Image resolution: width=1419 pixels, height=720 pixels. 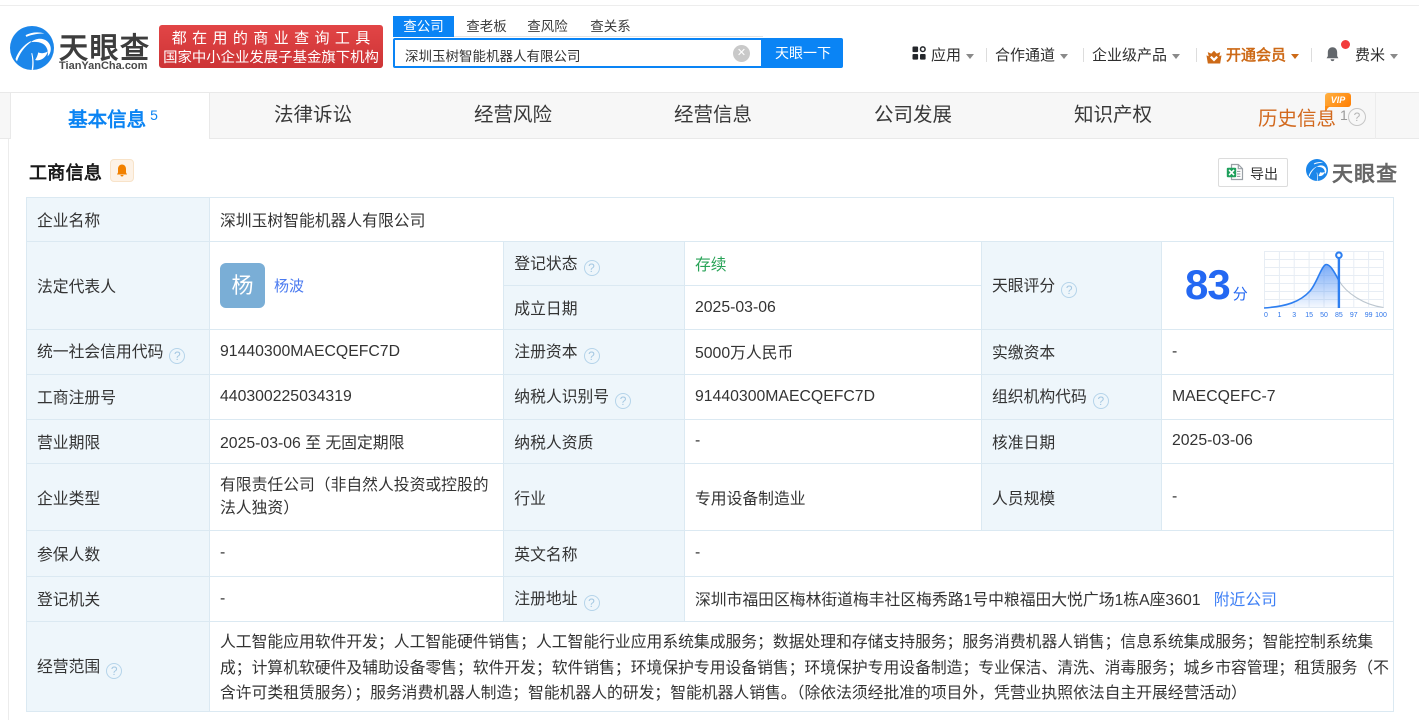 I want to click on svg-text: 15, so click(x=1309, y=315).